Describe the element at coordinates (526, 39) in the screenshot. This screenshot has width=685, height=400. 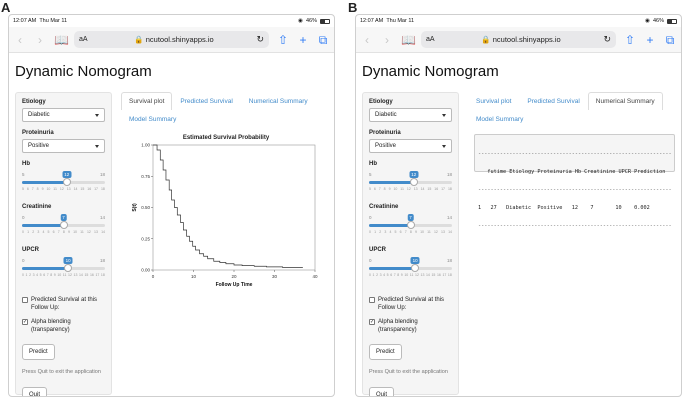
I see `url-text: ncutool.shinyapps.io` at that location.